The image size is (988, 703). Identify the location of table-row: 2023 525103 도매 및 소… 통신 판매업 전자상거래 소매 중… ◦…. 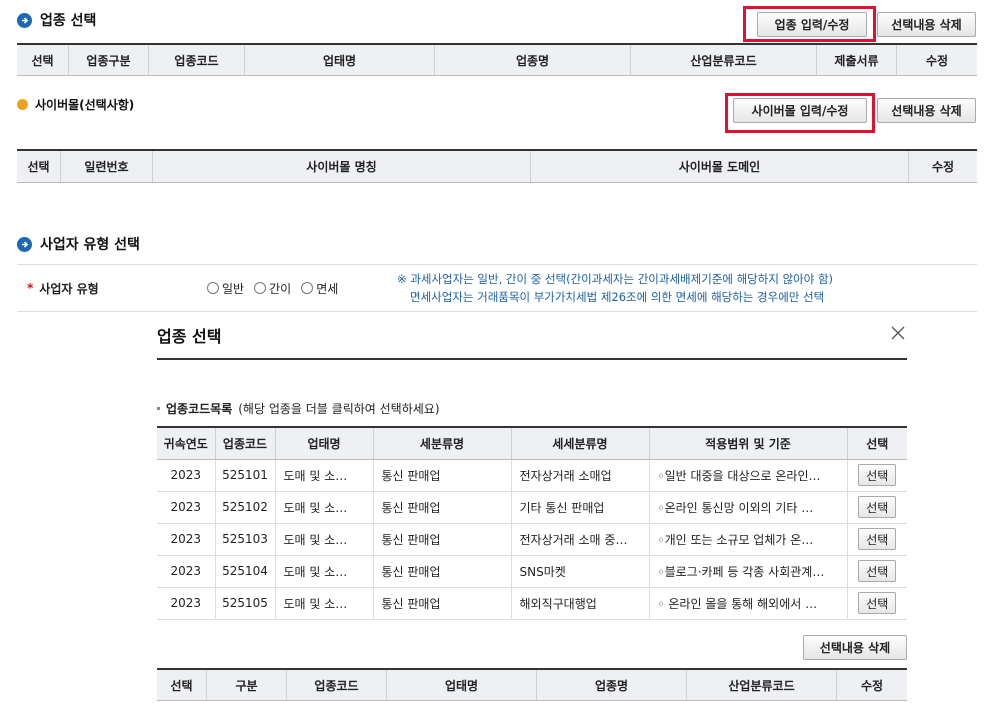
(532, 539).